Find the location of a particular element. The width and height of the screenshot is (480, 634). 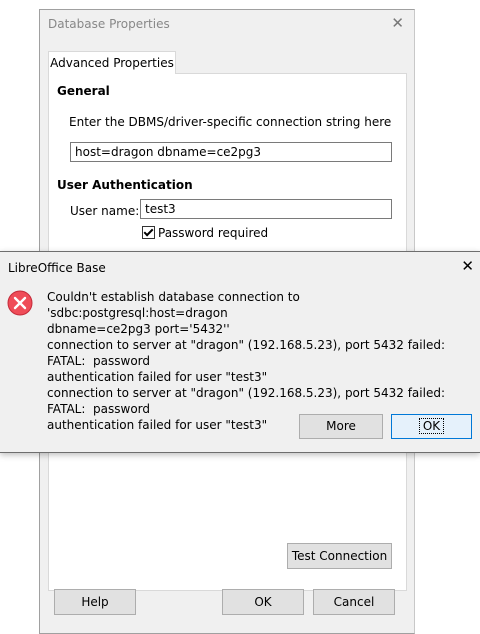

username-field: test3 is located at coordinates (266, 209).